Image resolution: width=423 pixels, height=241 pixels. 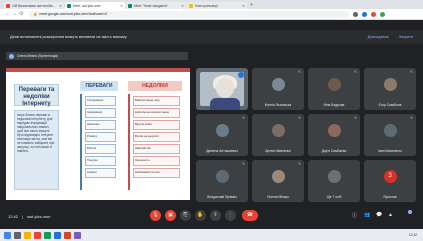 What do you see at coordinates (37, 235) in the screenshot?
I see `chrome-icon` at bounding box center [37, 235].